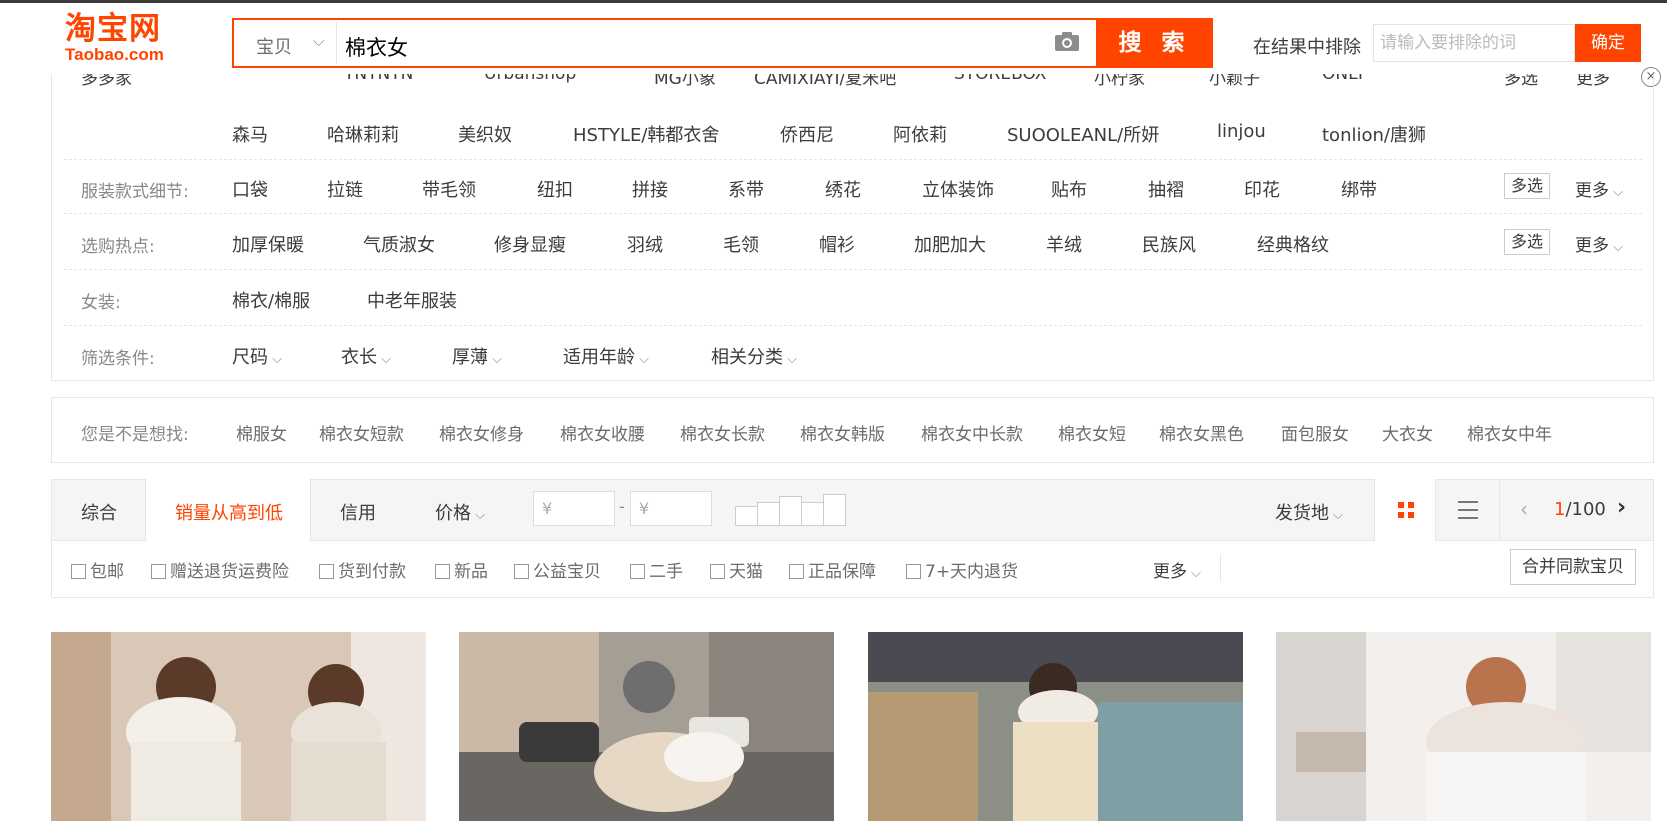 This screenshot has width=1667, height=821. What do you see at coordinates (736, 569) in the screenshot?
I see `checkbox-tmall: 天猫` at bounding box center [736, 569].